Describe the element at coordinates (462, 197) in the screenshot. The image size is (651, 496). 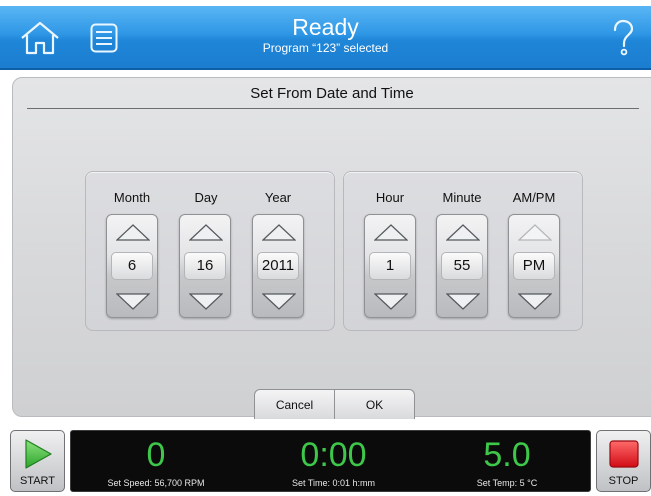
I see `minute-label: Minute` at that location.